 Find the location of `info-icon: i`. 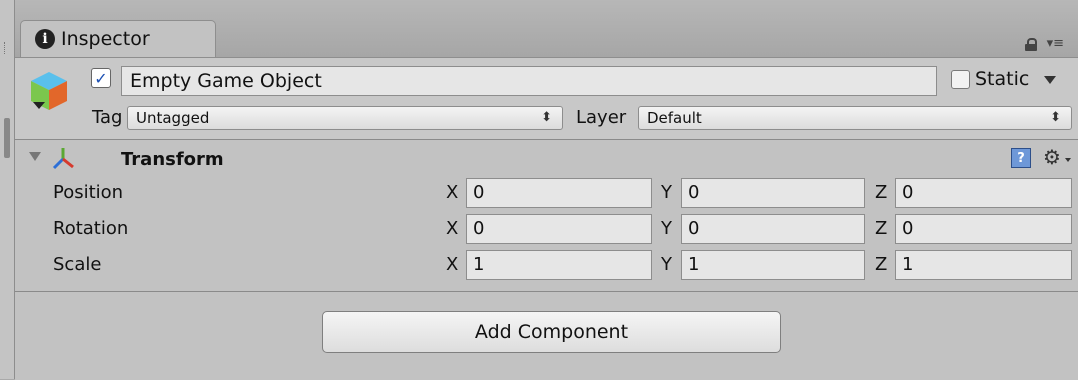

info-icon: i is located at coordinates (45, 39).